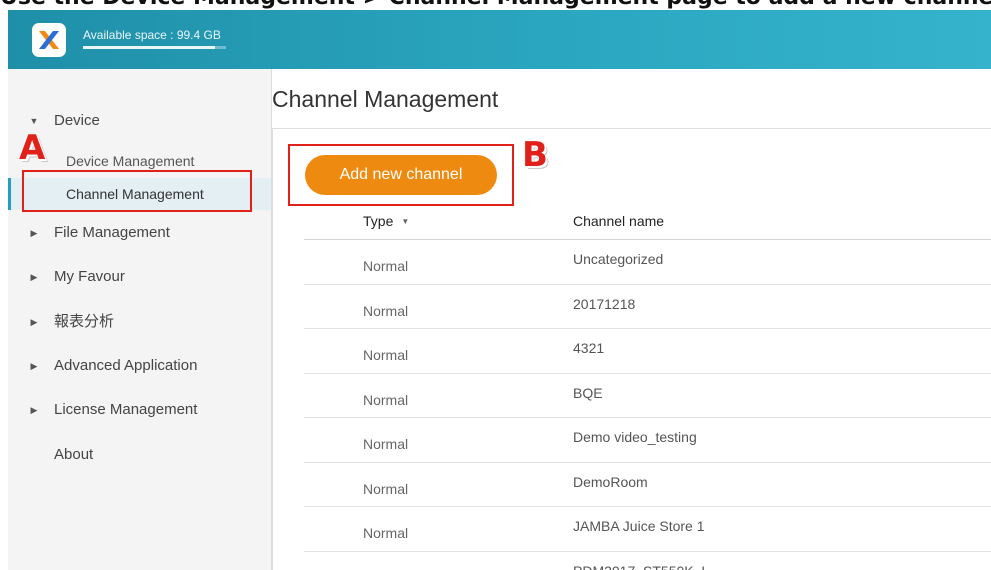 This screenshot has width=991, height=570. I want to click on top-bar: Available space : 99.4 GB, so click(499, 39).